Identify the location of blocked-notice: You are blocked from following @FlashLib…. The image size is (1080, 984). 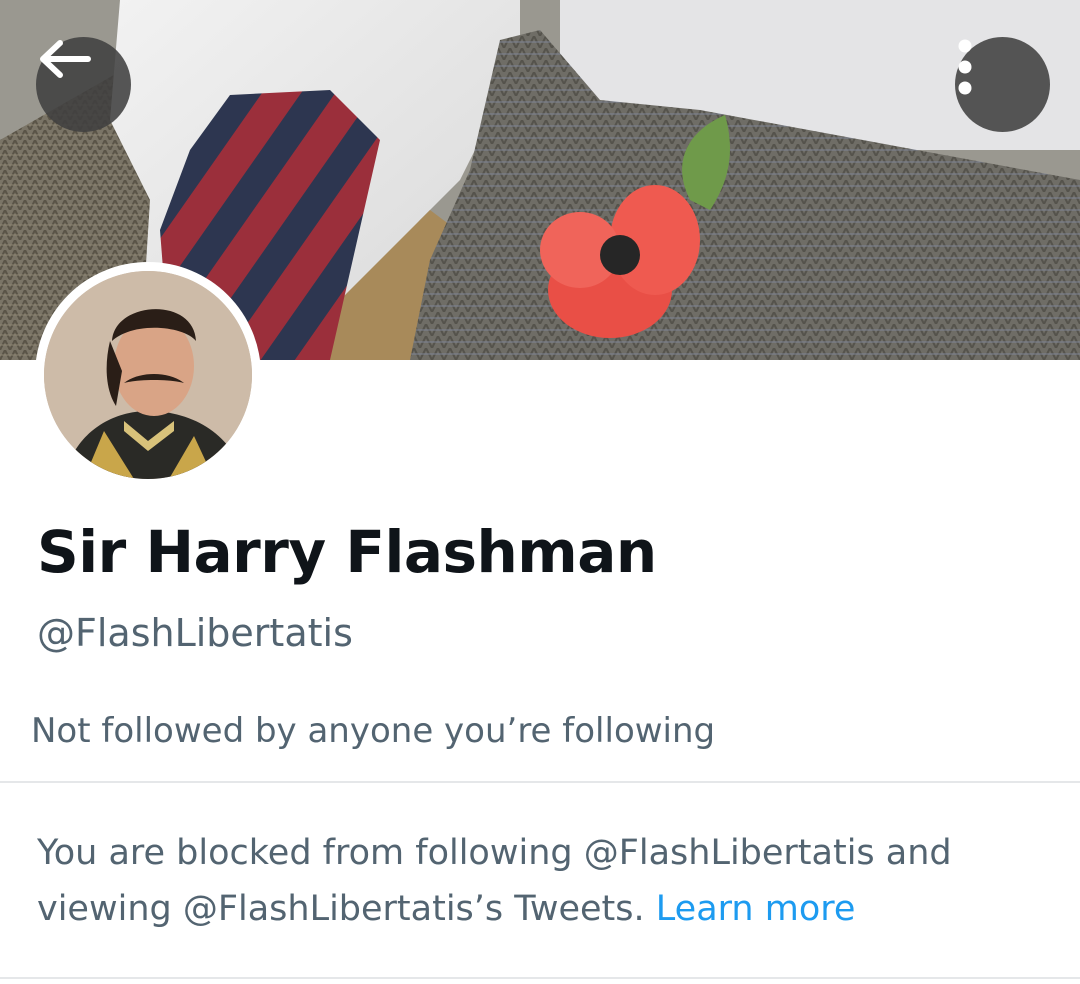
(547, 881).